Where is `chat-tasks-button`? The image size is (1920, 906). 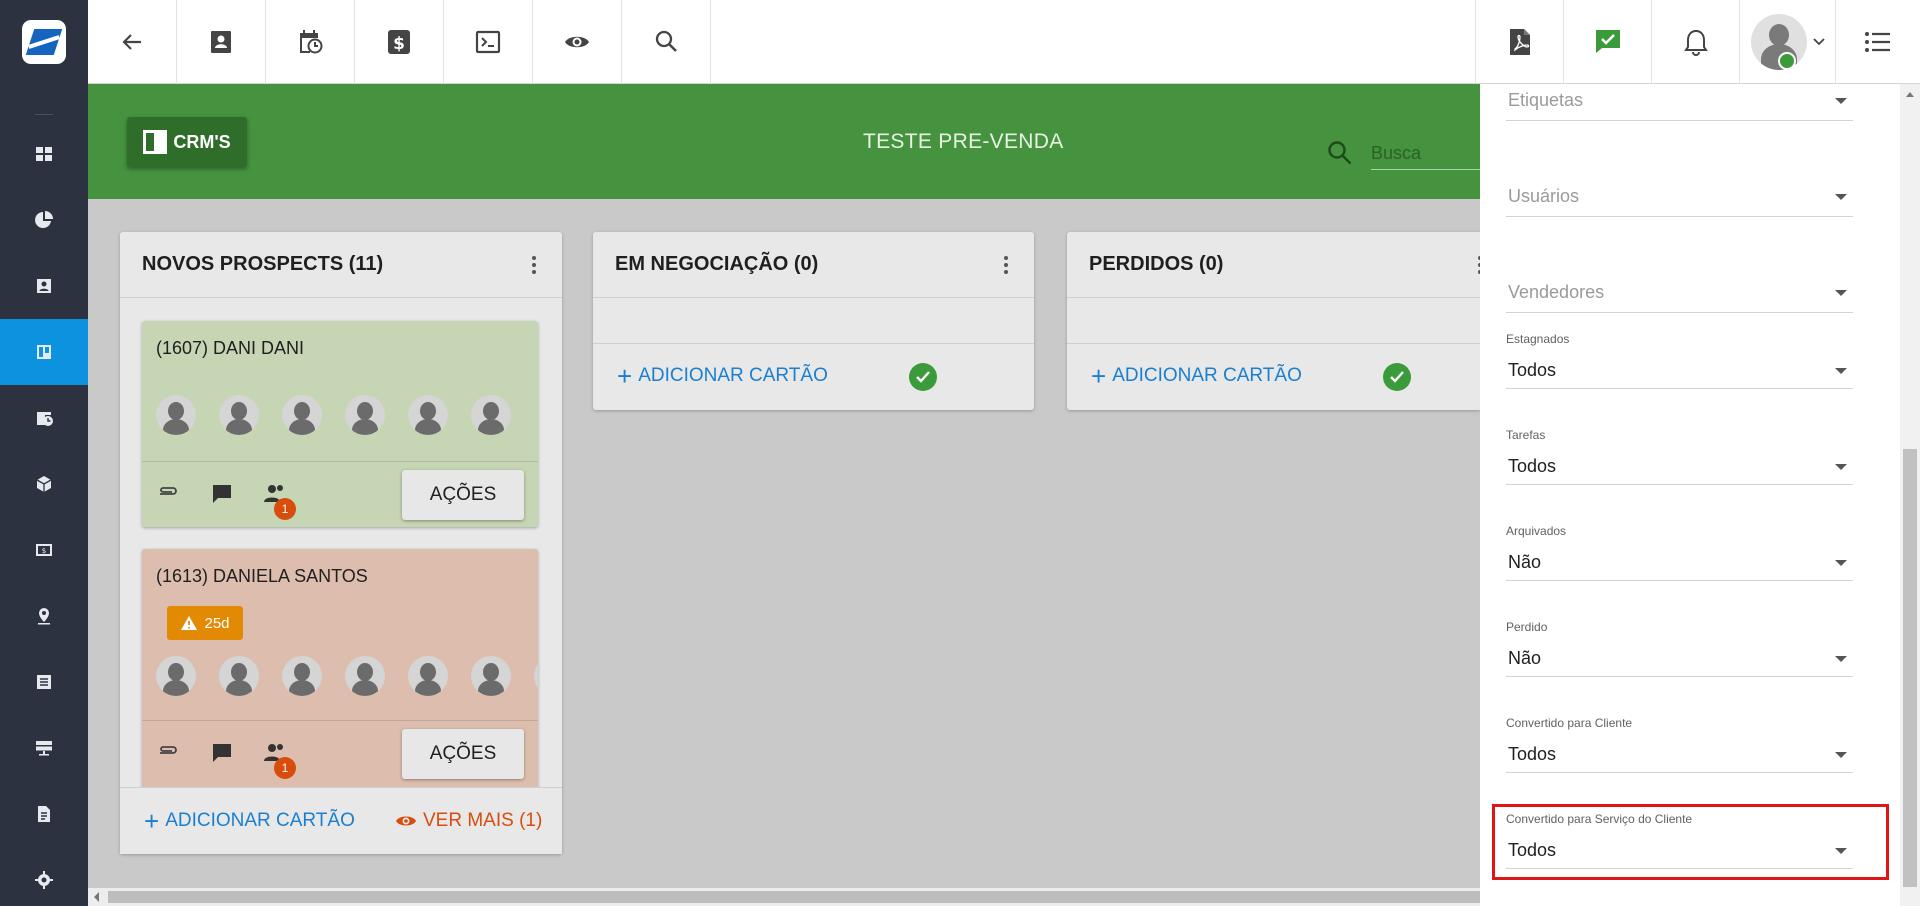 chat-tasks-button is located at coordinates (1607, 42).